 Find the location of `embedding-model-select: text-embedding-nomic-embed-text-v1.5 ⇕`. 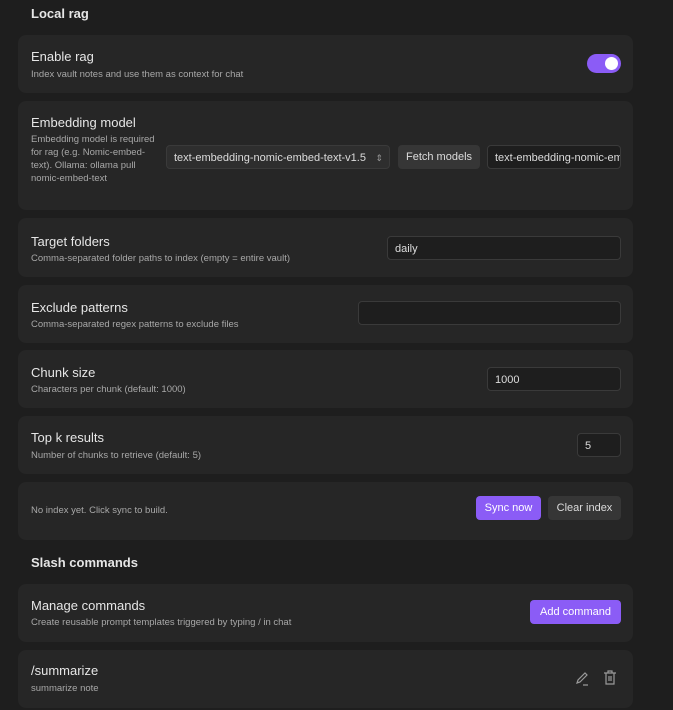

embedding-model-select: text-embedding-nomic-embed-text-v1.5 ⇕ is located at coordinates (278, 157).